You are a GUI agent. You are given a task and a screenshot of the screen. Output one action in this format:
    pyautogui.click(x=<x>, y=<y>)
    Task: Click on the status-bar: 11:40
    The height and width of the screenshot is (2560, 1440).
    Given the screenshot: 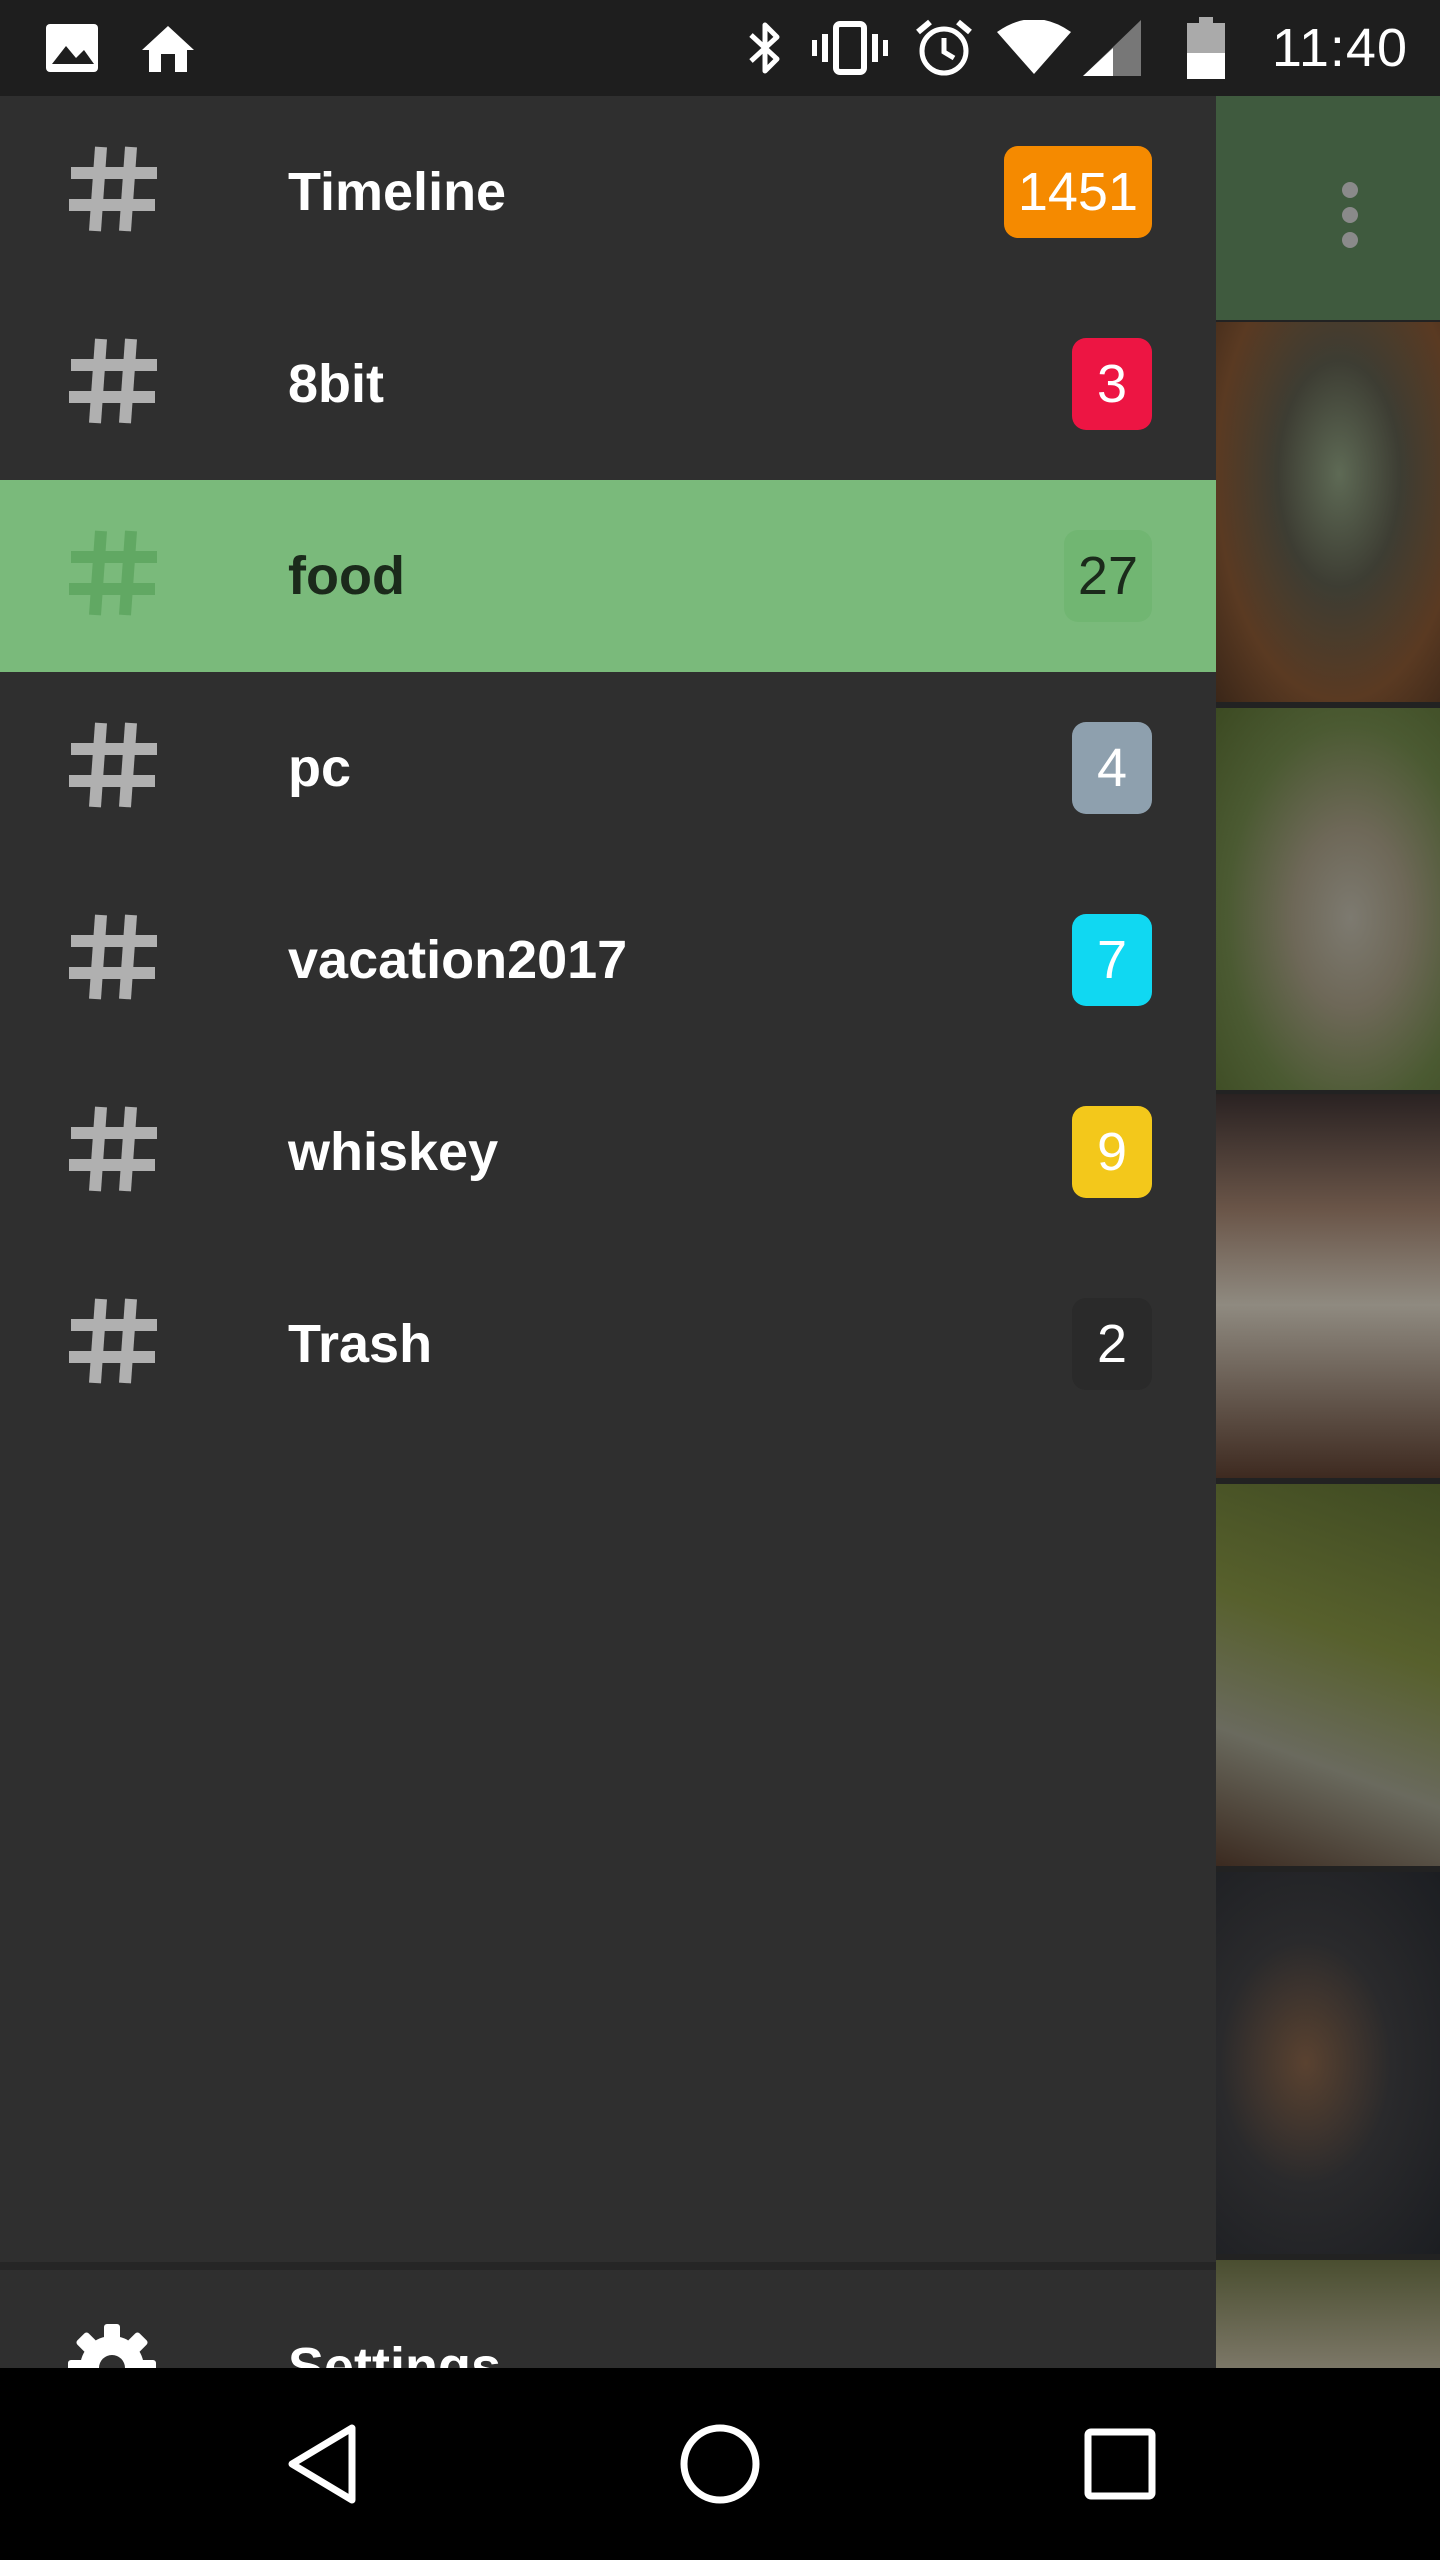 What is the action you would take?
    pyautogui.click(x=720, y=48)
    